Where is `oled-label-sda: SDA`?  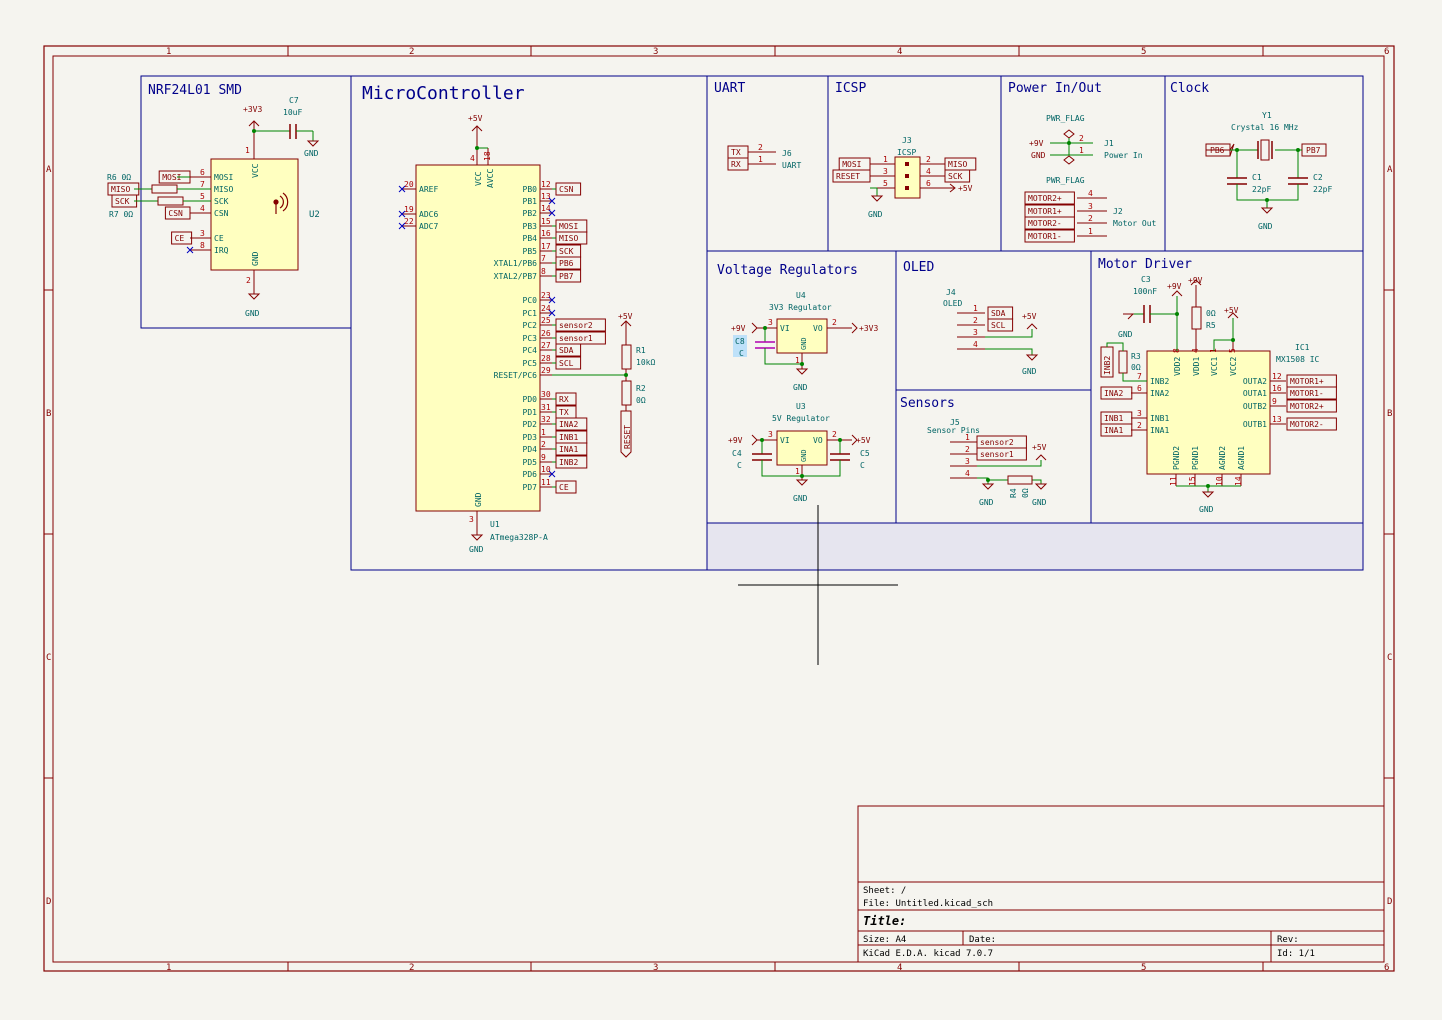
oled-label-sda: SDA is located at coordinates (998, 313).